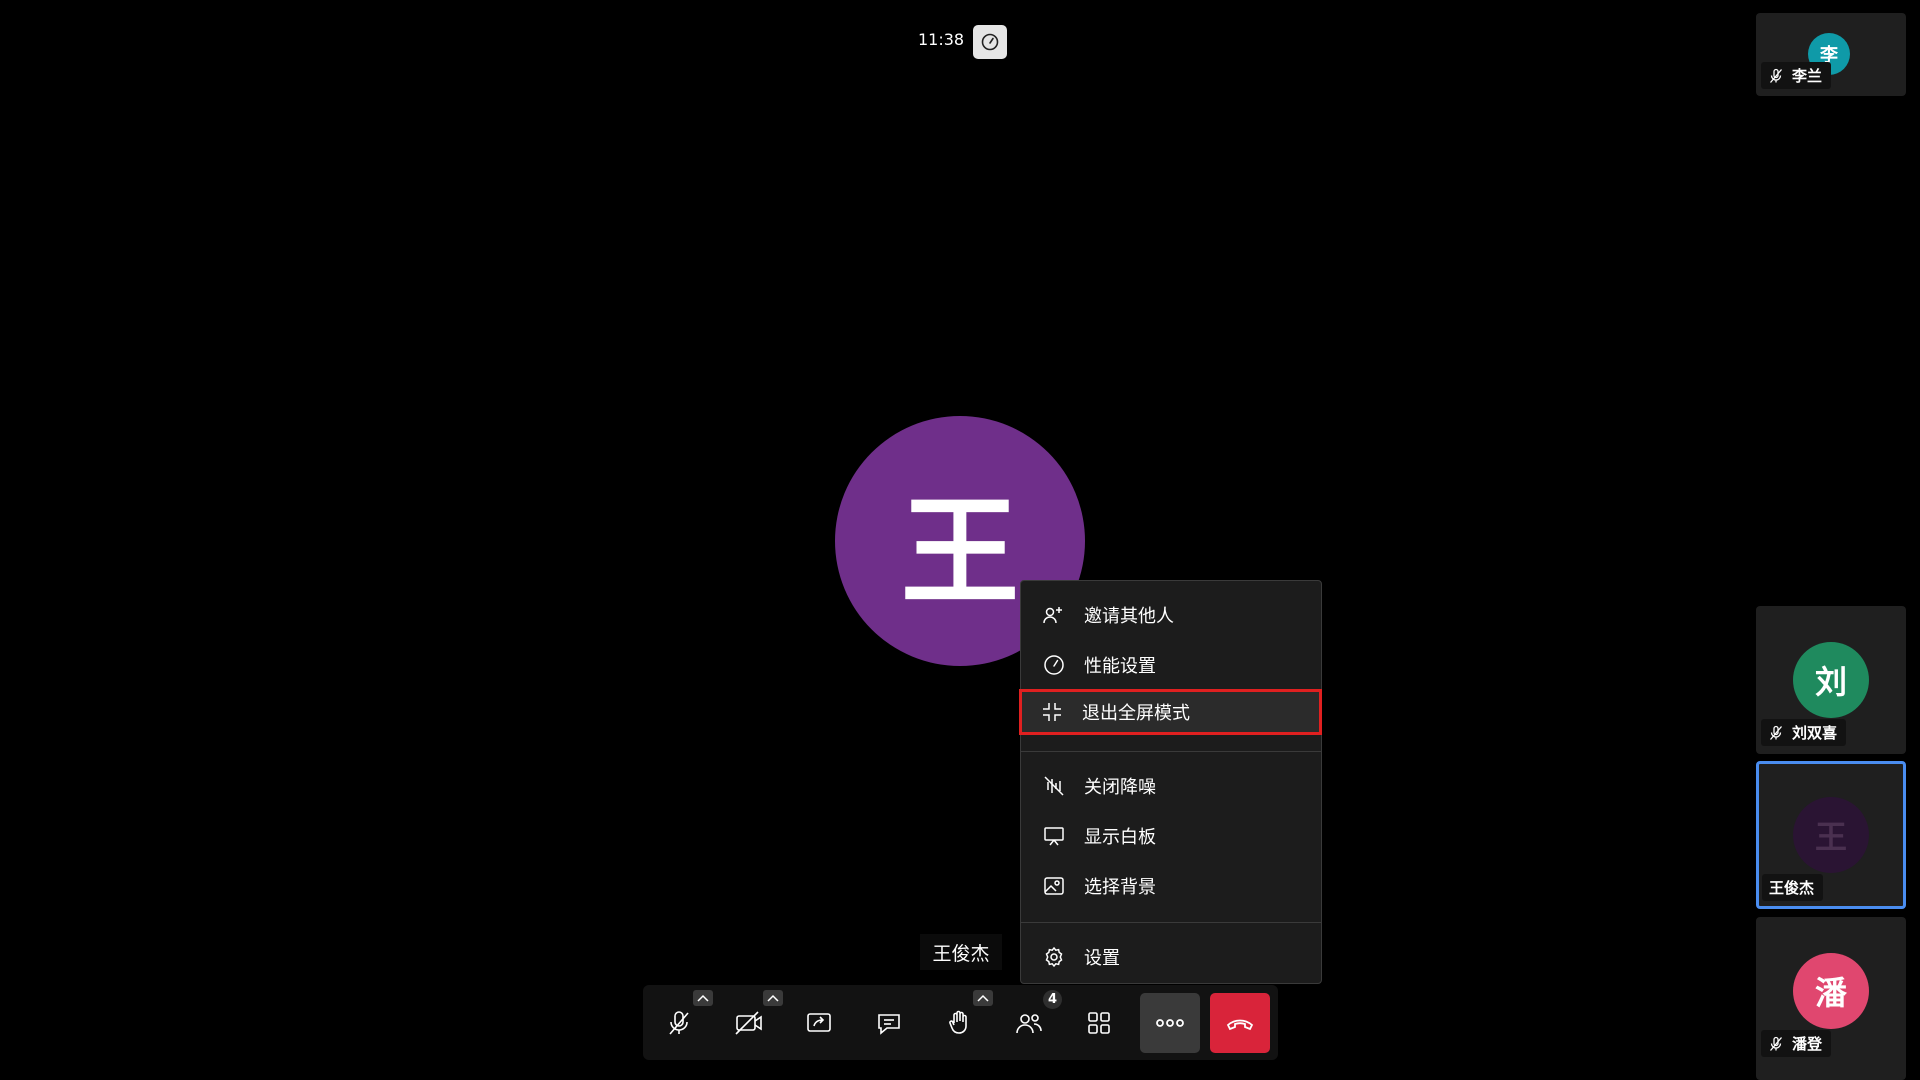  I want to click on participant-avatar: 刘, so click(1831, 680).